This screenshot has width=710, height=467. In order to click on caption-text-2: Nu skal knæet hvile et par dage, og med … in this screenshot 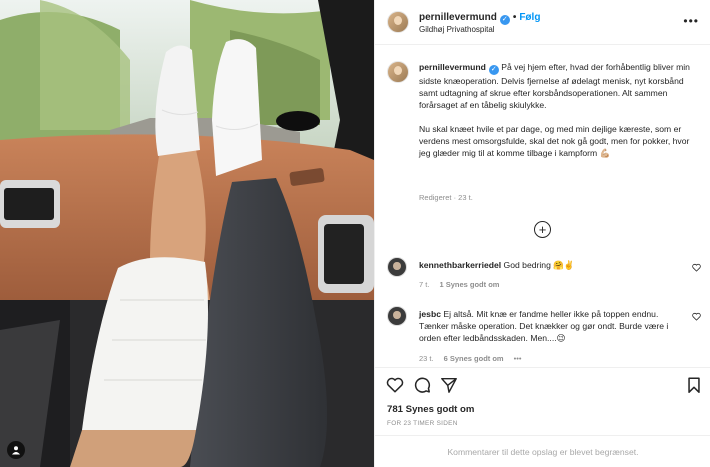, I will do `click(554, 141)`.